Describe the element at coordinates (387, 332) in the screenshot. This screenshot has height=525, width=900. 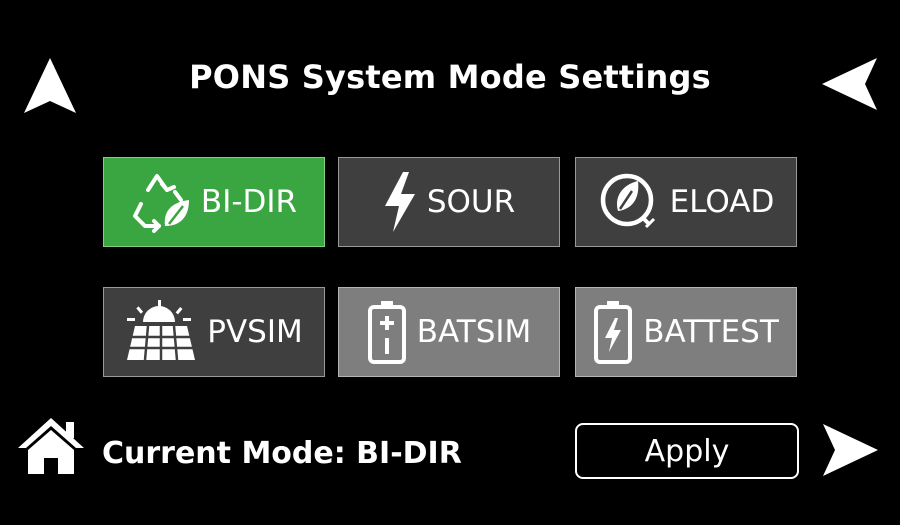
I see `battery-icon` at that location.